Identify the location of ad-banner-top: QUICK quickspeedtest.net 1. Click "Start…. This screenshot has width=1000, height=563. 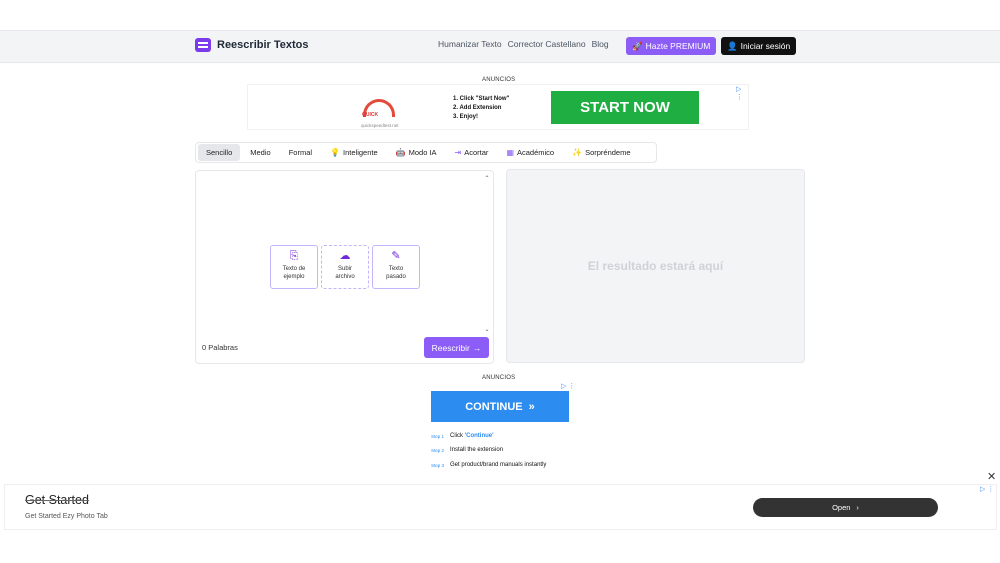
(498, 107).